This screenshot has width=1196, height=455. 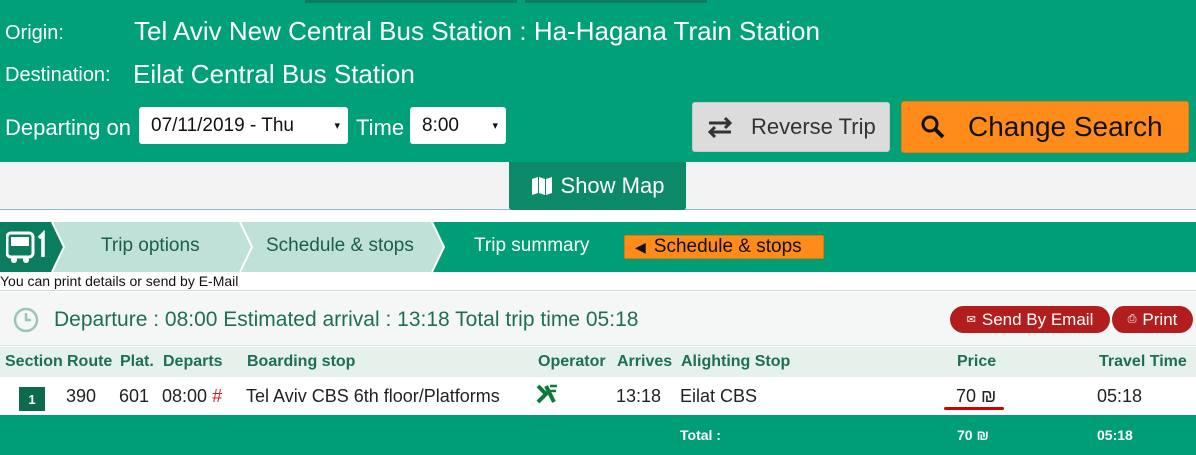 I want to click on total-time: 05:18, so click(x=1115, y=435).